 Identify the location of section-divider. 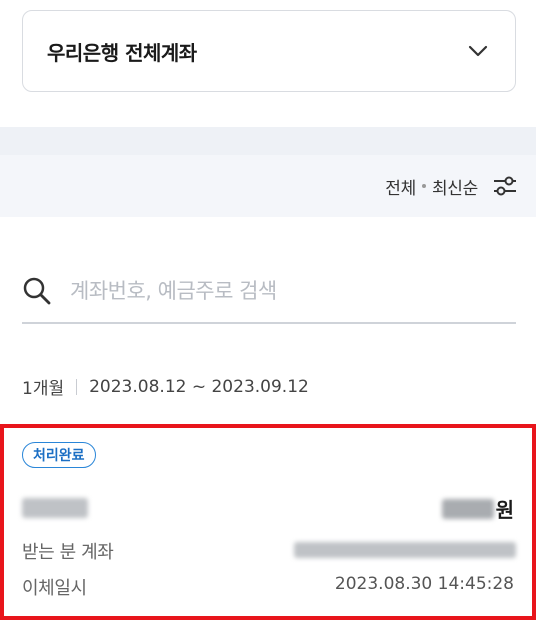
(268, 141).